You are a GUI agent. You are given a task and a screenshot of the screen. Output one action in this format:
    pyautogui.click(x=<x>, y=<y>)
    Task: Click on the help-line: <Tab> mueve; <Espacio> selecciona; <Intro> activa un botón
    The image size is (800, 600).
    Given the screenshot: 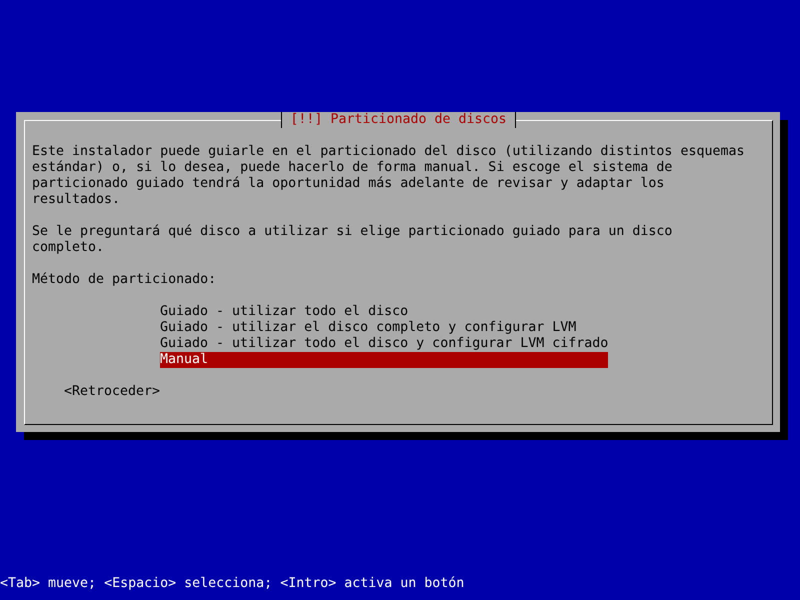 What is the action you would take?
    pyautogui.click(x=232, y=583)
    